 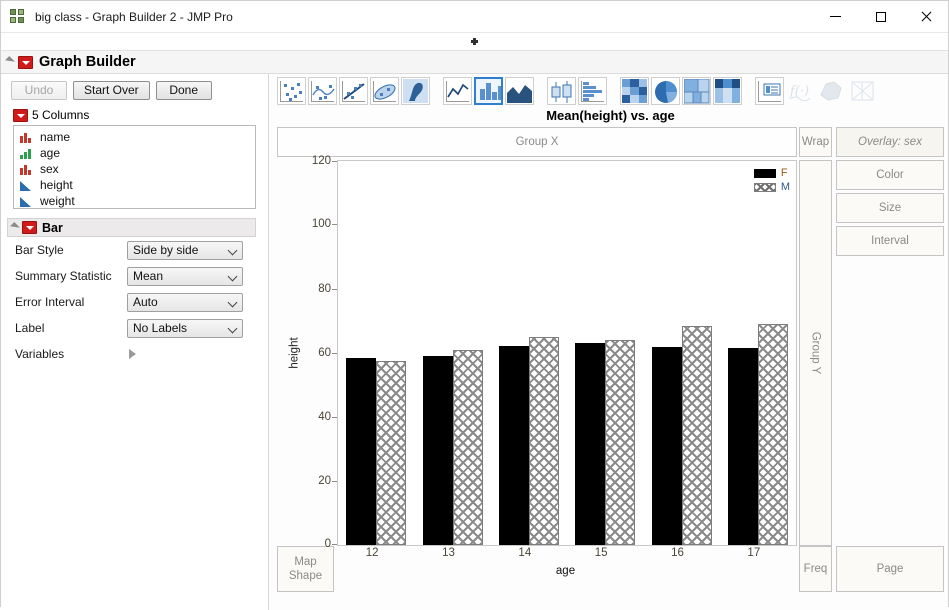 I want to click on y-tick-120: 120, so click(x=321, y=161).